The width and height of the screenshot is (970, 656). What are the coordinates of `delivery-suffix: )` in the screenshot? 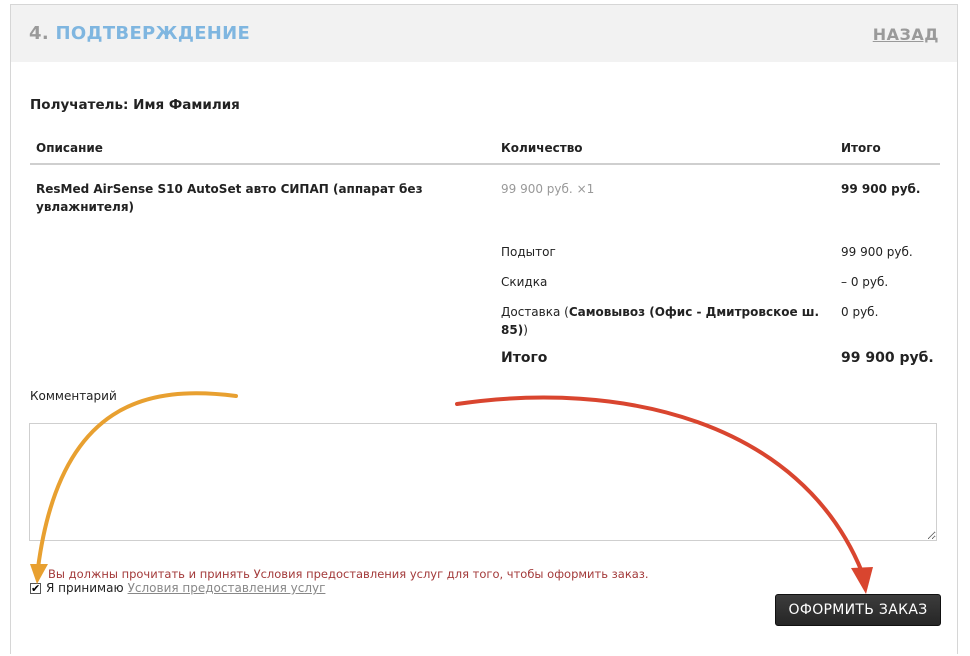 It's located at (525, 330).